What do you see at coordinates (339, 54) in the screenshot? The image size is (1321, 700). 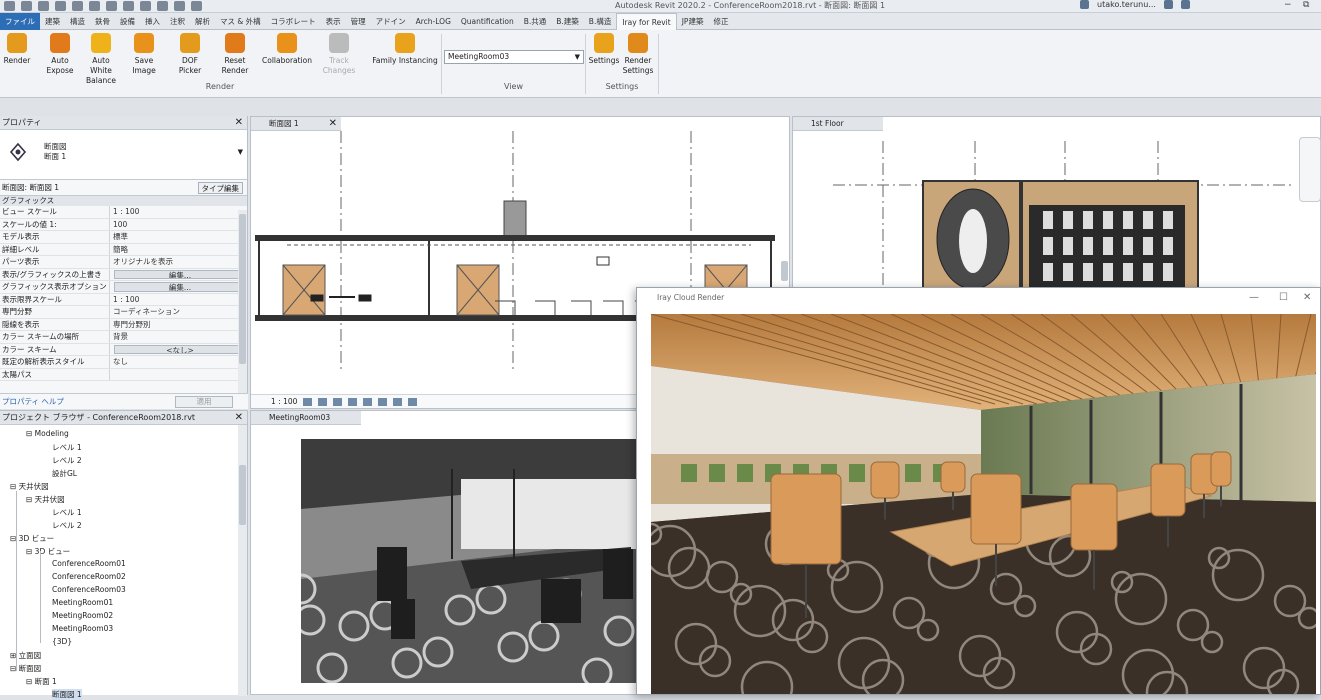 I see `ribbon-button-track-changes: Track Changes` at bounding box center [339, 54].